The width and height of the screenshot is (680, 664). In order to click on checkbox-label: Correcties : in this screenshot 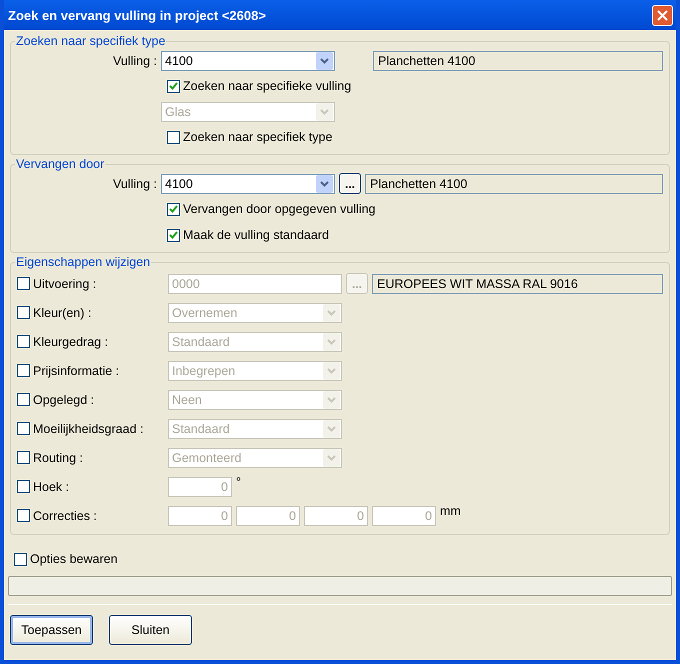, I will do `click(65, 515)`.